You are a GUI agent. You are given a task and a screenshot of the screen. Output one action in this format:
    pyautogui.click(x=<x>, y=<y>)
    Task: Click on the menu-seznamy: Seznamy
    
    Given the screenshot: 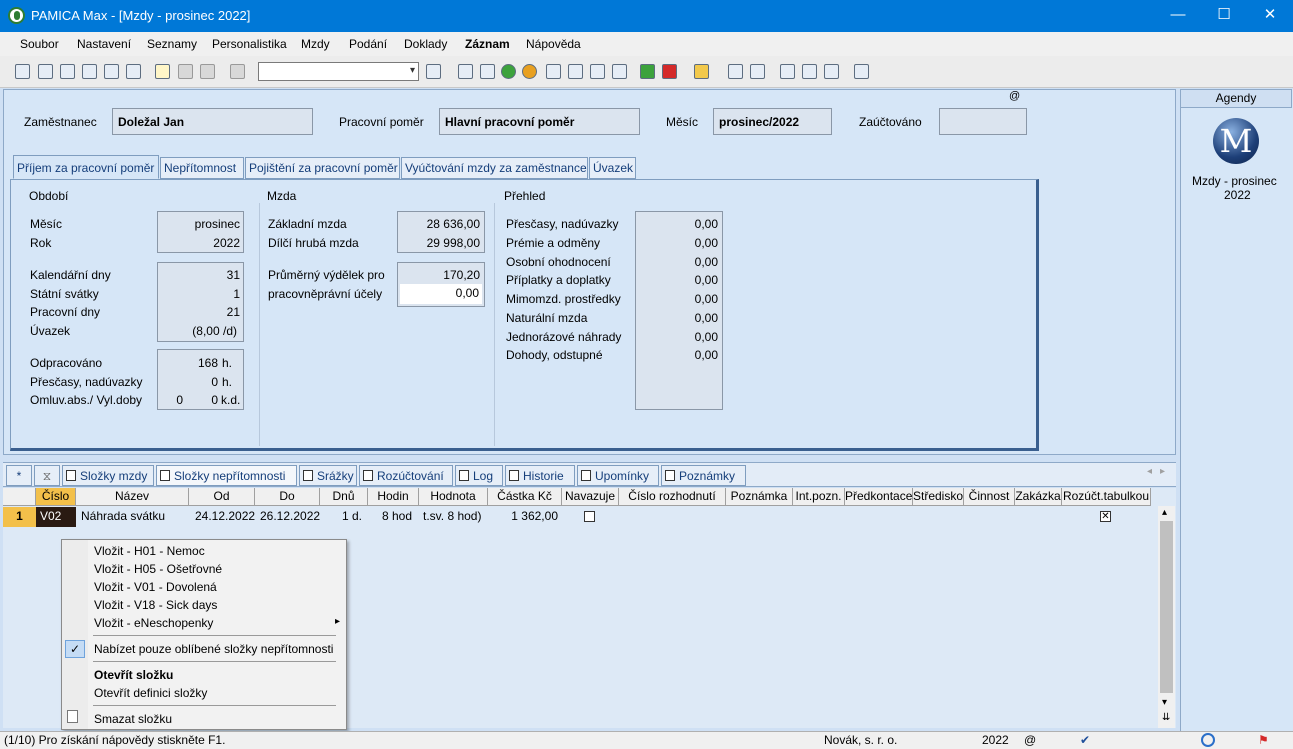 What is the action you would take?
    pyautogui.click(x=172, y=44)
    